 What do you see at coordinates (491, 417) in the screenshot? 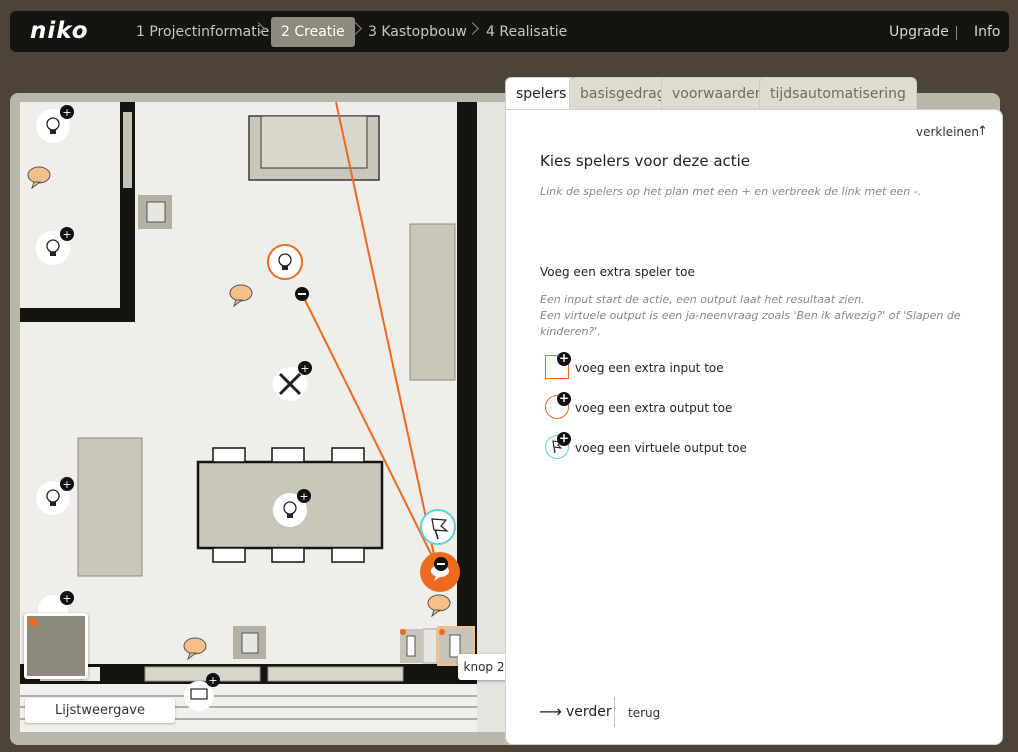
I see `wall-outside` at bounding box center [491, 417].